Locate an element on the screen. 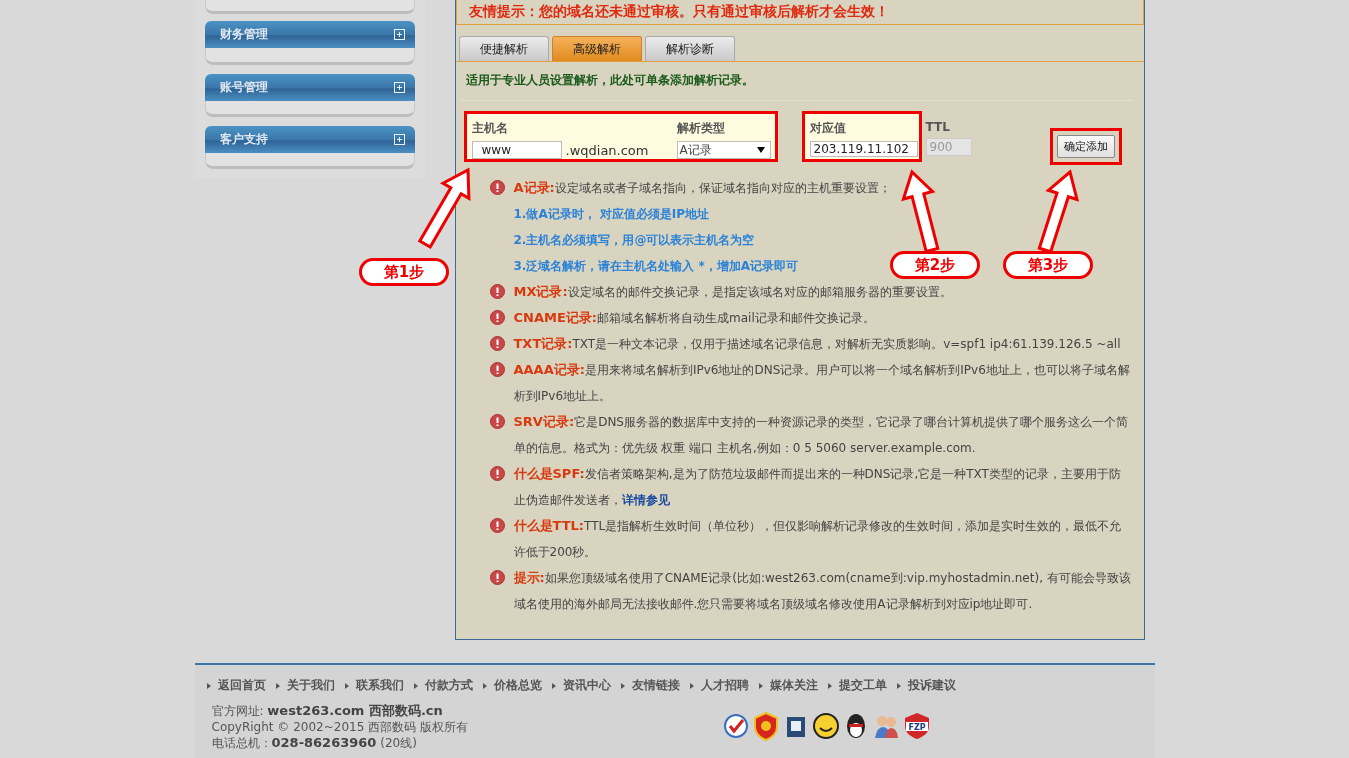 Image resolution: width=1349 pixels, height=758 pixels. record-type-dropdown: A记录 is located at coordinates (723, 150).